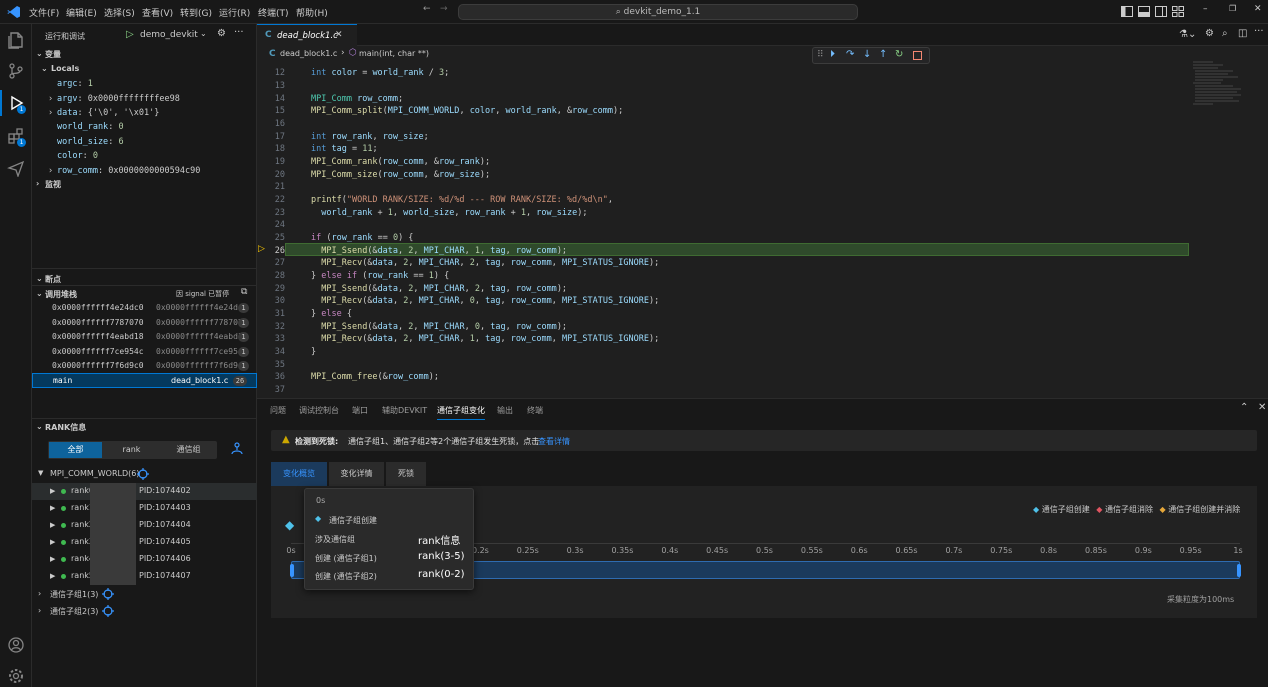 This screenshot has height=687, width=1268. I want to click on menu-edit: 编辑(E), so click(81, 12).